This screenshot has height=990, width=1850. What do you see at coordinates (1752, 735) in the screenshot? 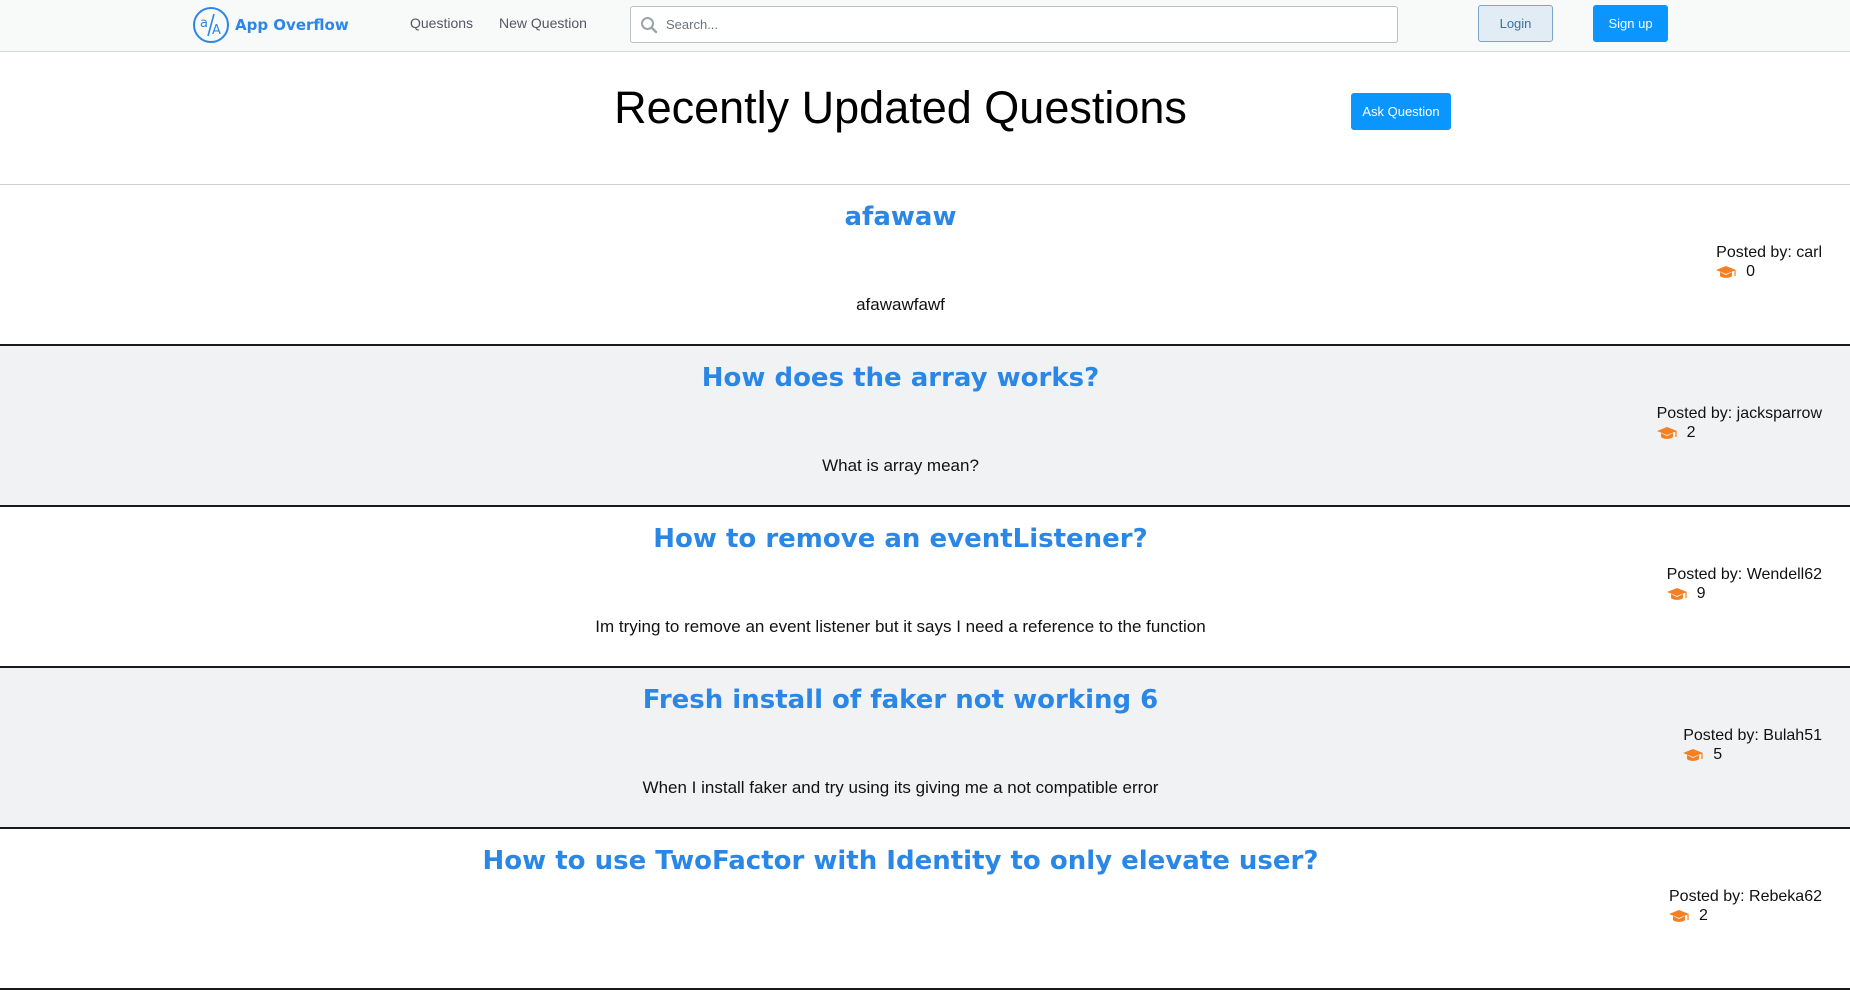
I see `posted-by: Posted by: Bulah51` at bounding box center [1752, 735].